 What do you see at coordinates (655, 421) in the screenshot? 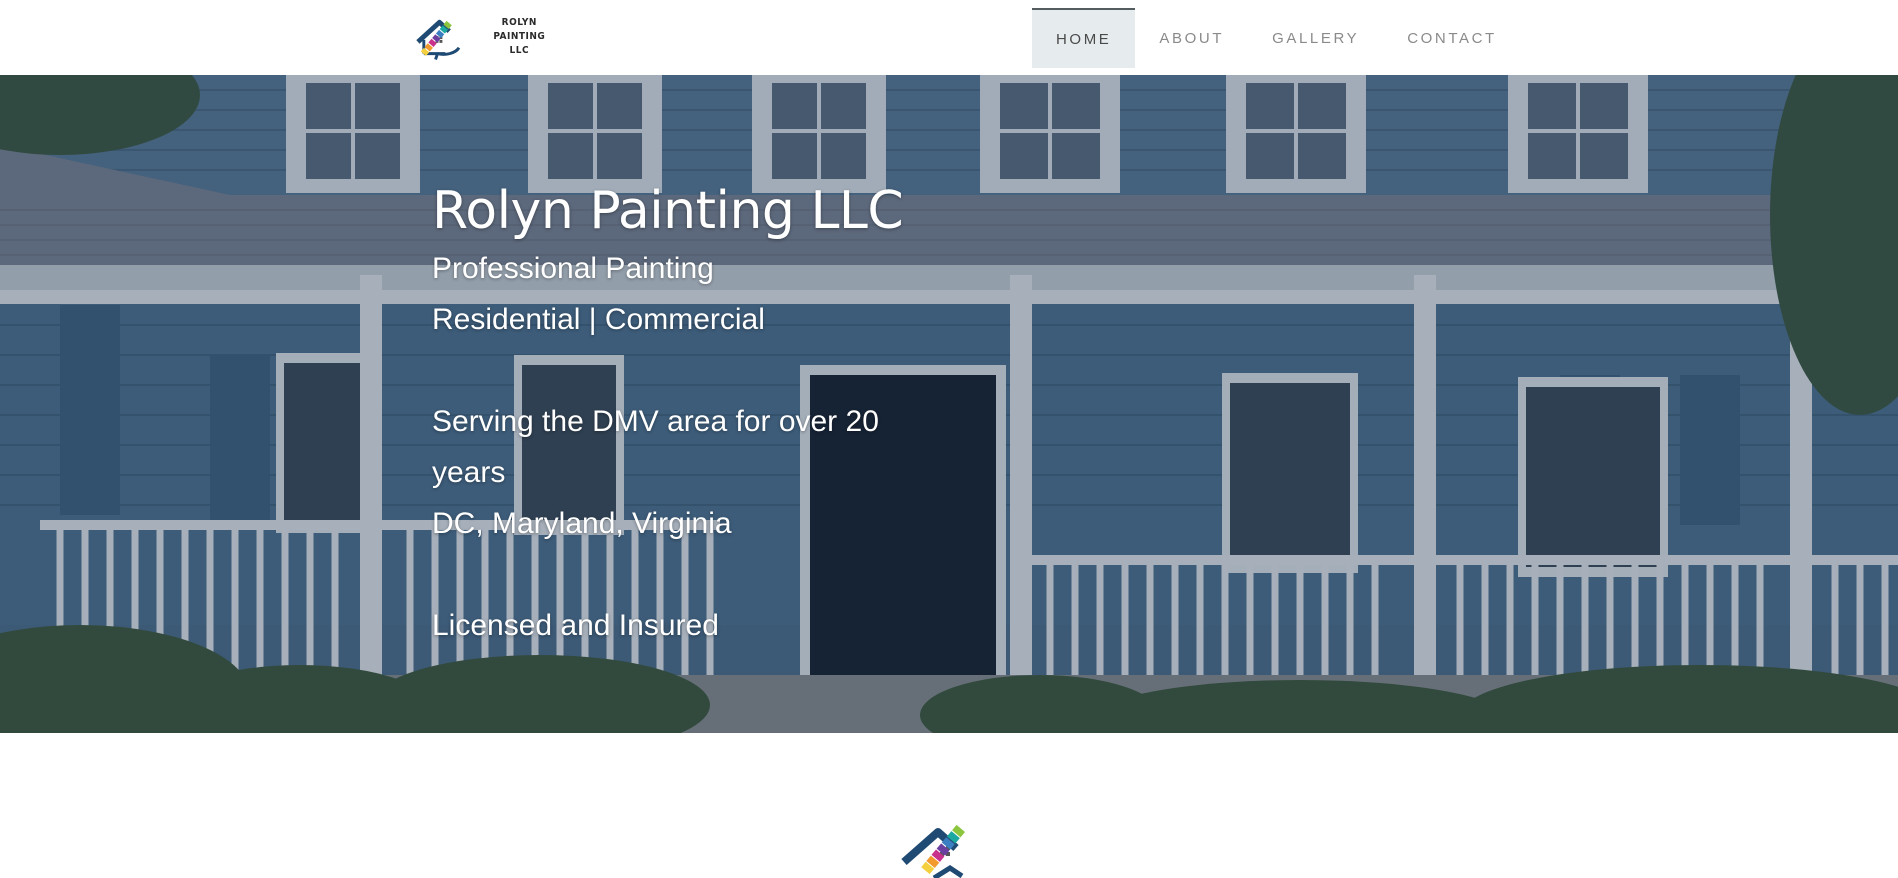
I see `hero-serving-area: Serving the DMV area for over 20` at bounding box center [655, 421].